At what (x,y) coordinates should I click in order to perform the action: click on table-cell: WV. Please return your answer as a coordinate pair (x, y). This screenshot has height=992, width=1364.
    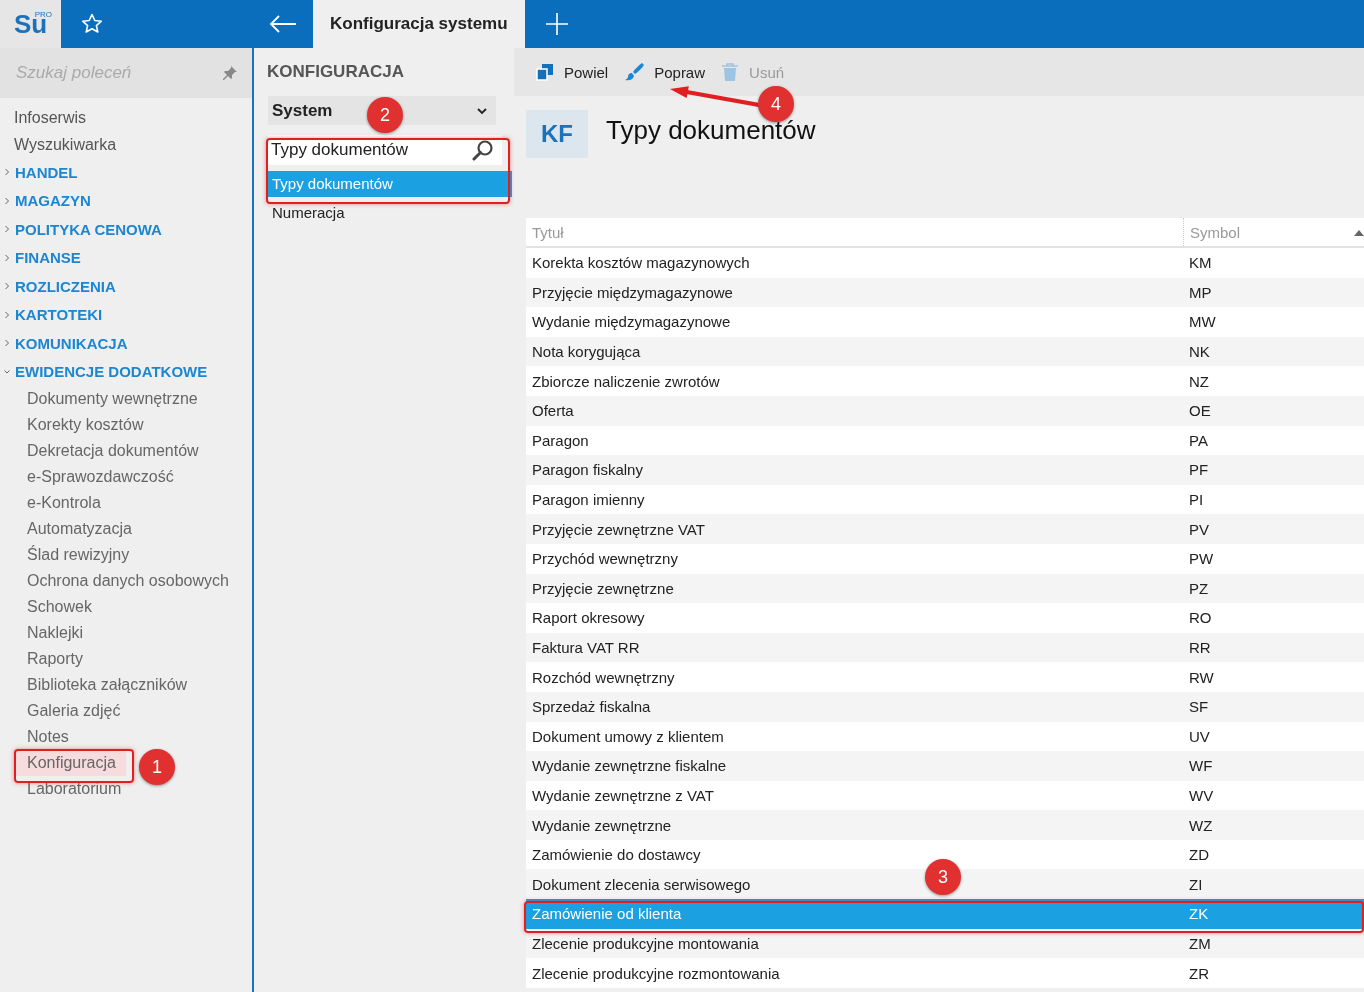
    Looking at the image, I should click on (1201, 795).